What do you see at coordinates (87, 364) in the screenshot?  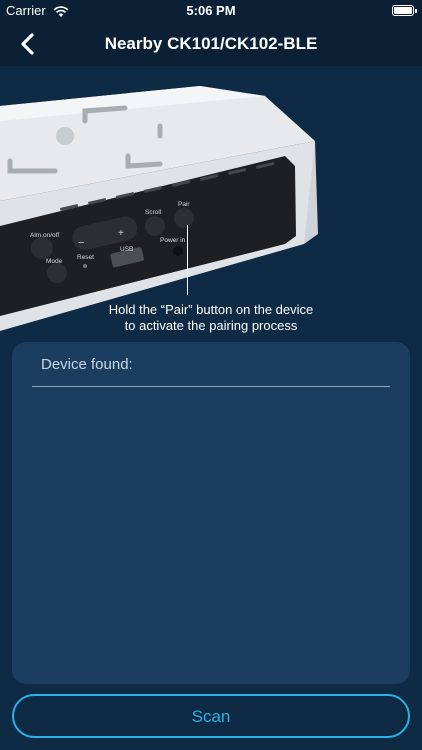 I see `device-found-header: Device found:` at bounding box center [87, 364].